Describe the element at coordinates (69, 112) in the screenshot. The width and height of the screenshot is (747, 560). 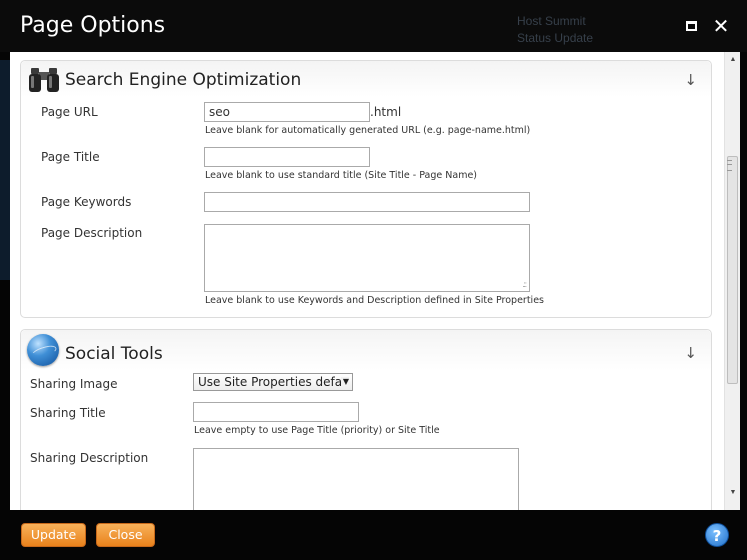
I see `page-url-label: Page URL` at that location.